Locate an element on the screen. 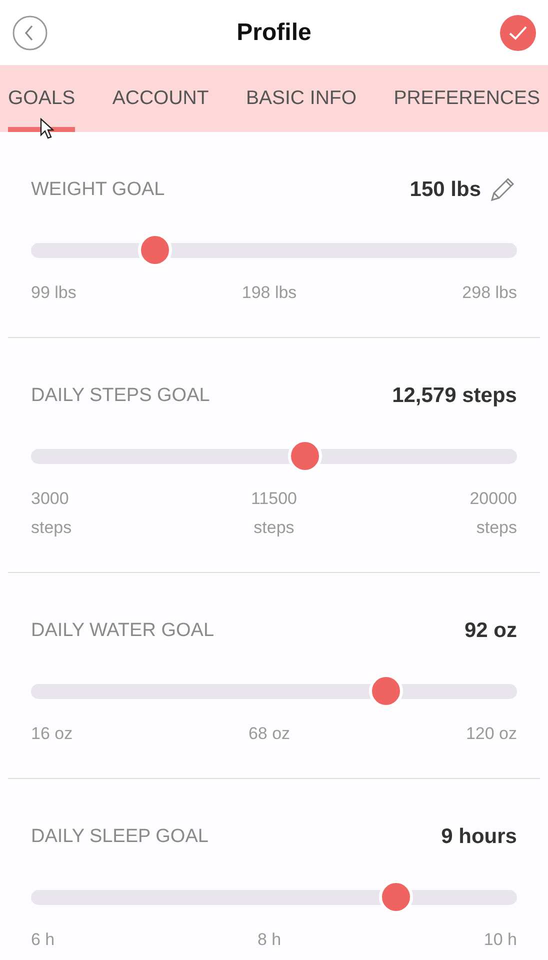  tab: BASIC INFO is located at coordinates (301, 98).